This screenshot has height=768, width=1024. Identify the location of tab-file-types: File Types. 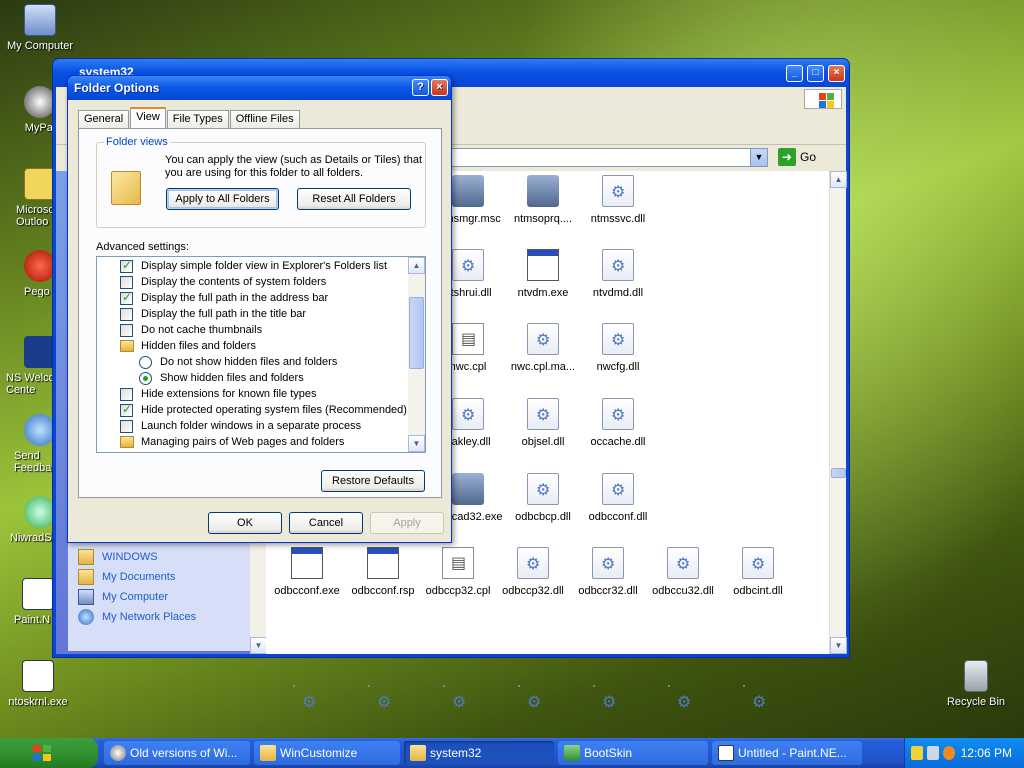
(197, 119).